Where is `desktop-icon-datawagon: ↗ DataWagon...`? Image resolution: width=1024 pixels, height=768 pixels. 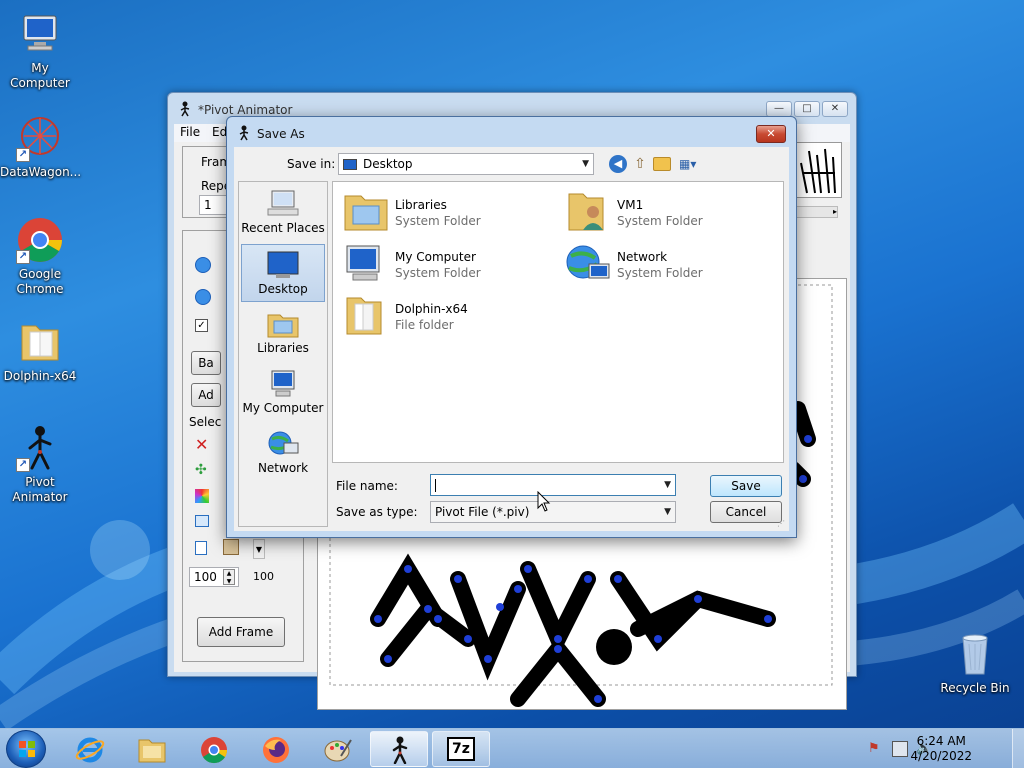 desktop-icon-datawagon: ↗ DataWagon... is located at coordinates (40, 147).